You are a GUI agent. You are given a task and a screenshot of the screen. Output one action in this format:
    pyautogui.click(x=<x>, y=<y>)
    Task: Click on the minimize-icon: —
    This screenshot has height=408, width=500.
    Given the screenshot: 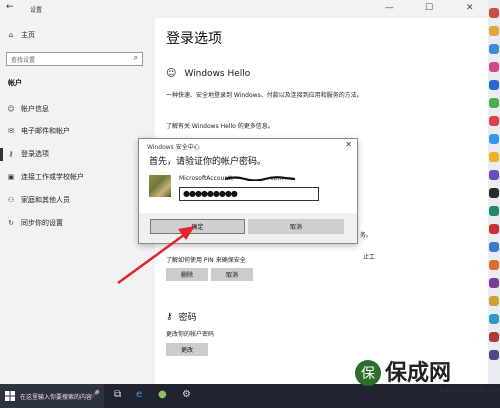 What is the action you would take?
    pyautogui.click(x=389, y=8)
    